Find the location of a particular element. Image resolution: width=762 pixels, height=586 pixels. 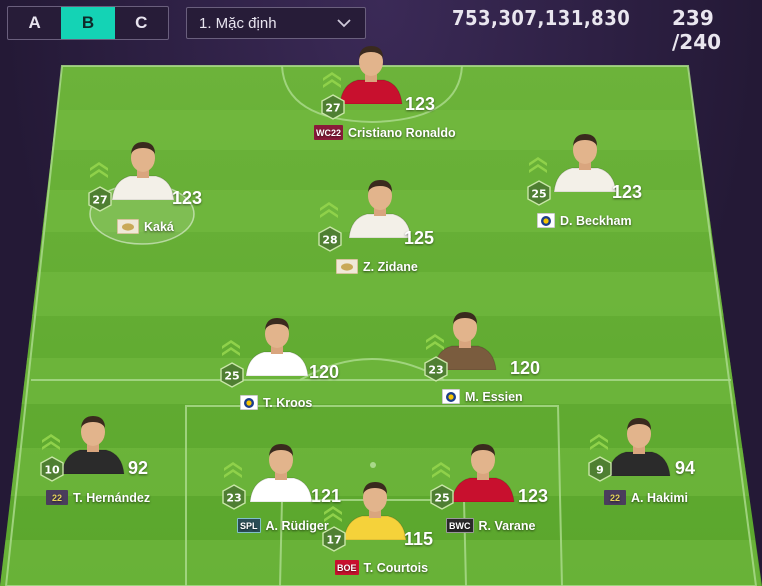

player-name-row: T. Kroos is located at coordinates (276, 402).